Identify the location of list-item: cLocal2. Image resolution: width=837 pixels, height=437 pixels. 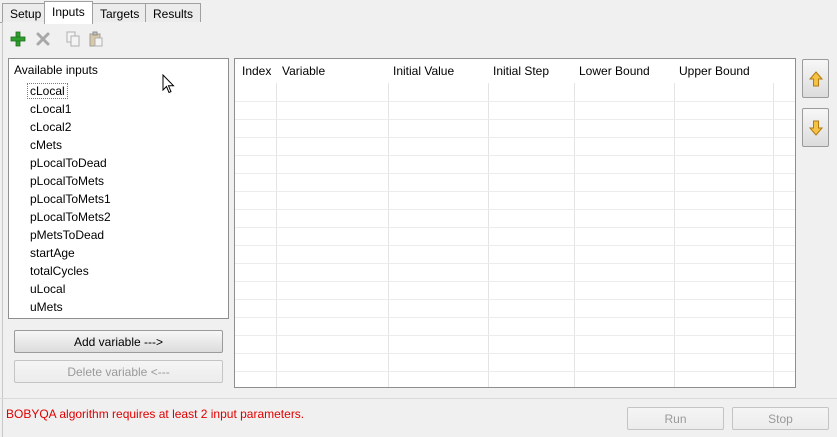
(69, 127).